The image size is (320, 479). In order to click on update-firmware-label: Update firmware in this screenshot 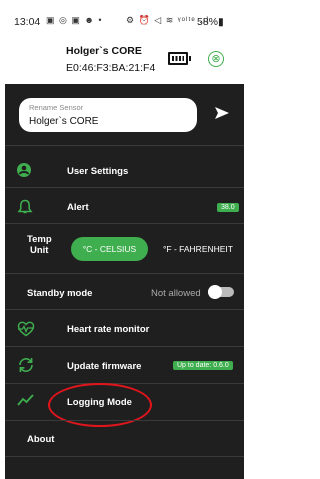, I will do `click(104, 366)`.